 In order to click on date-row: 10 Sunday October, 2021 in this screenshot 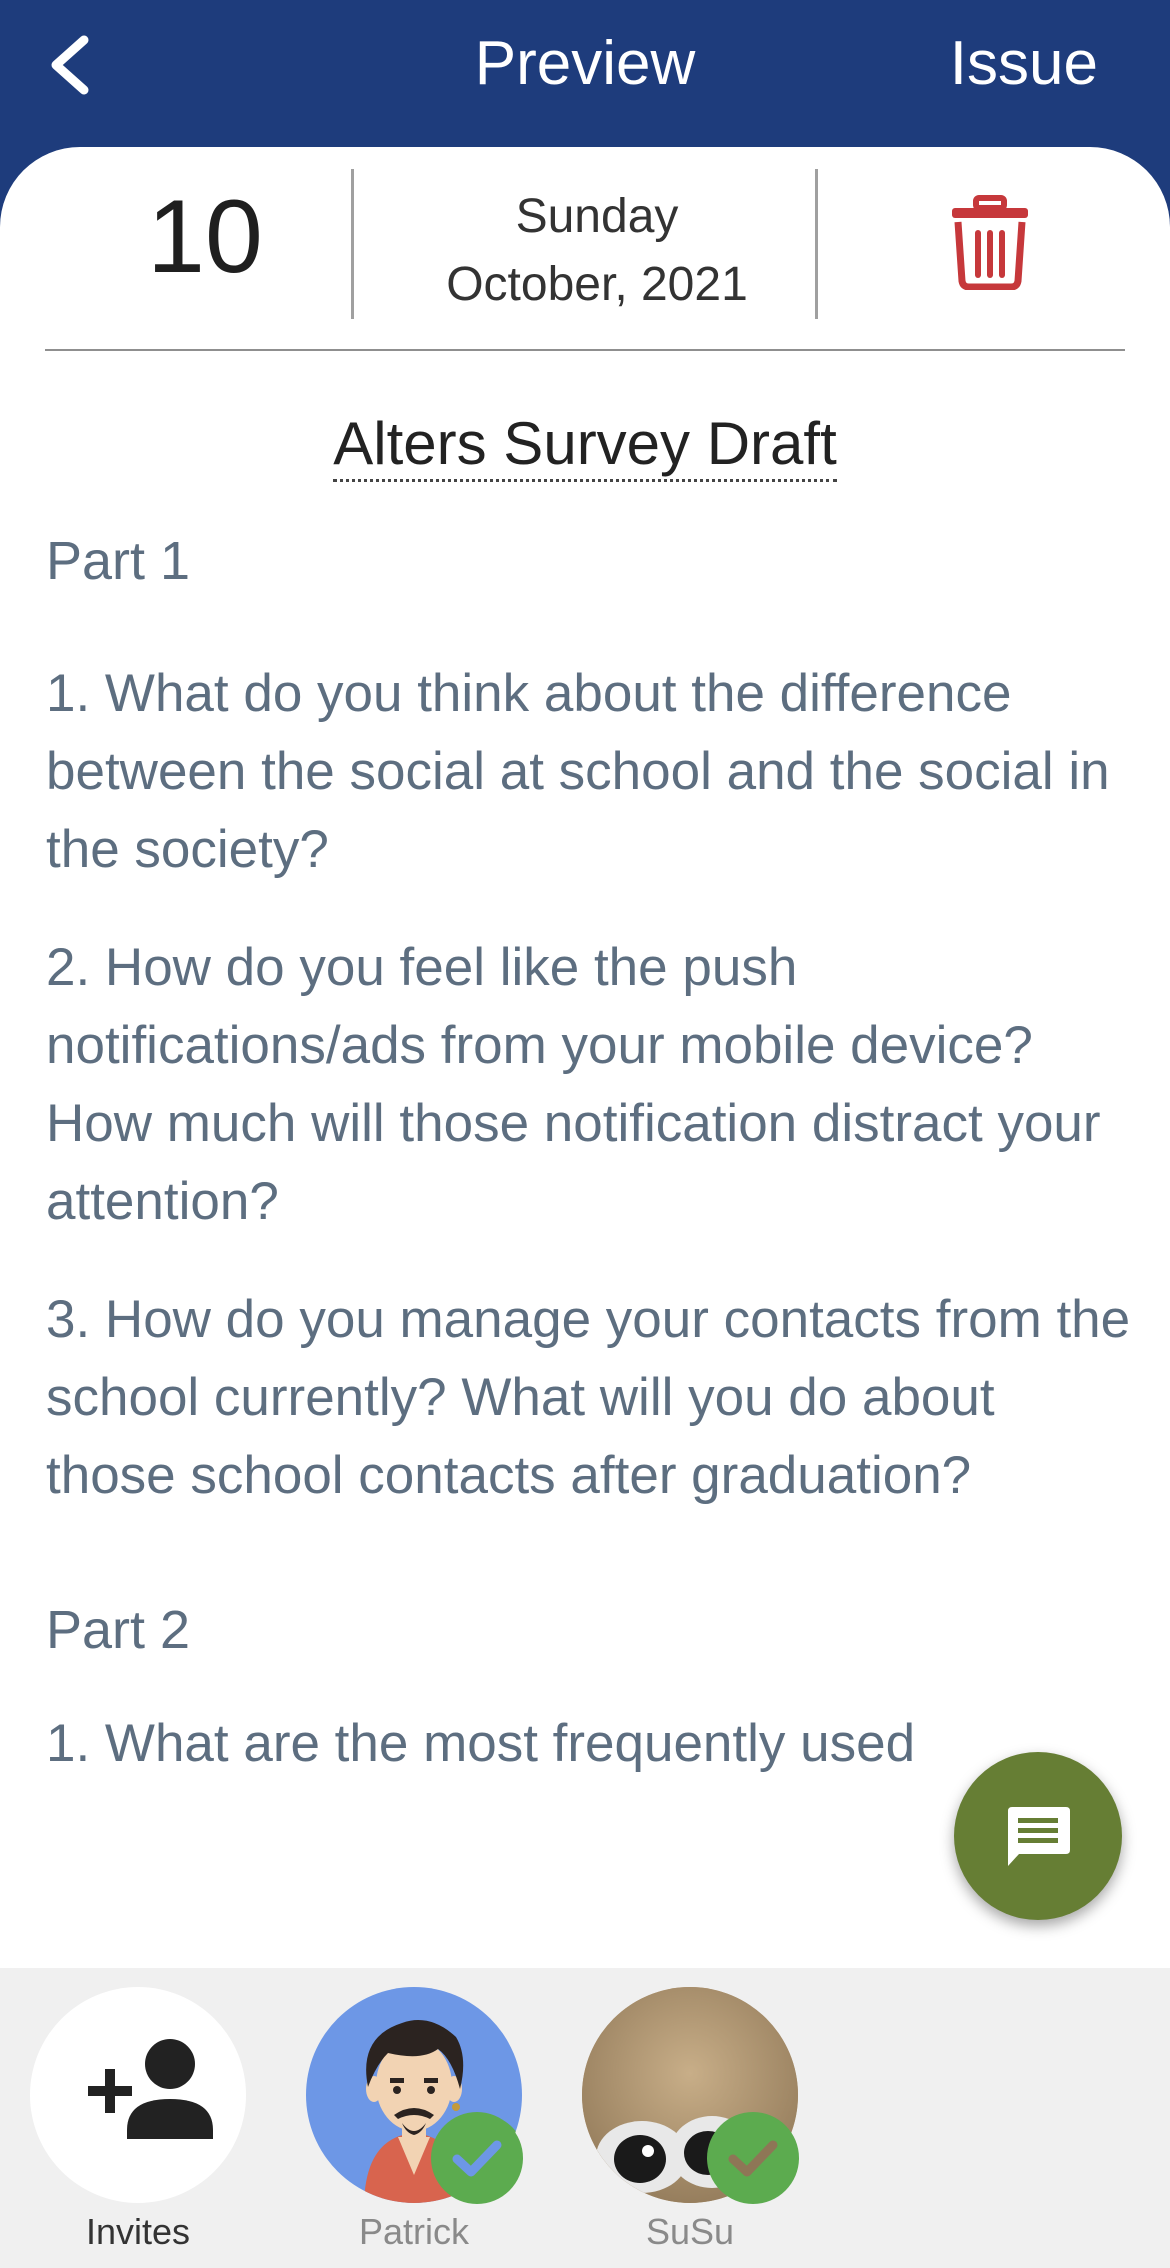, I will do `click(585, 244)`.